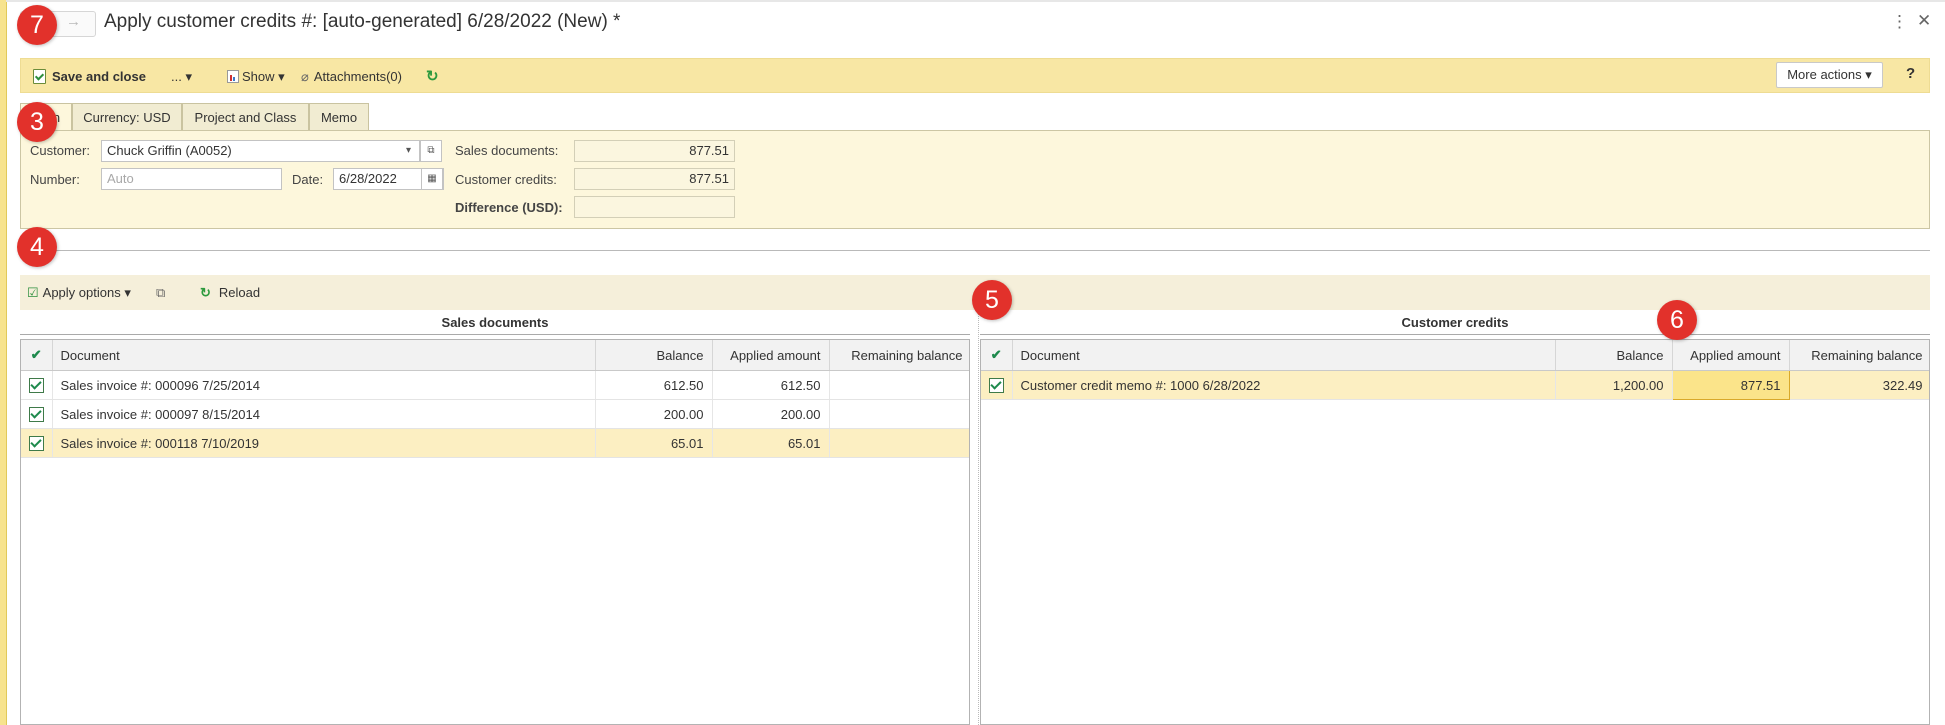 This screenshot has width=1945, height=725. Describe the element at coordinates (495, 323) in the screenshot. I see `sales-documents-title: Sales documents` at that location.